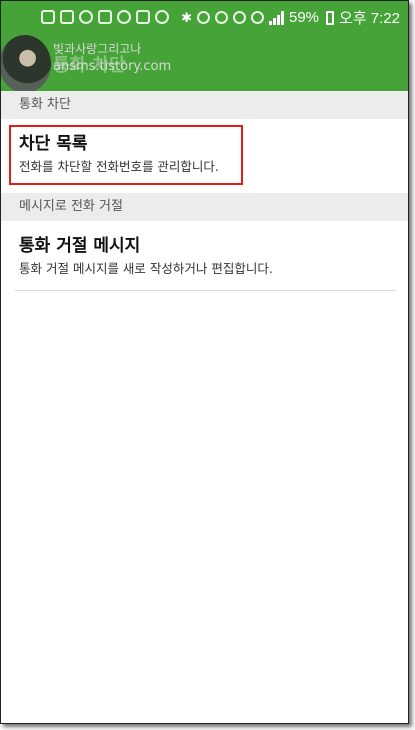  Describe the element at coordinates (204, 63) in the screenshot. I see `app-bar: 통화 차단 빛과사랑그리고나 ansms.tistory.com` at that location.